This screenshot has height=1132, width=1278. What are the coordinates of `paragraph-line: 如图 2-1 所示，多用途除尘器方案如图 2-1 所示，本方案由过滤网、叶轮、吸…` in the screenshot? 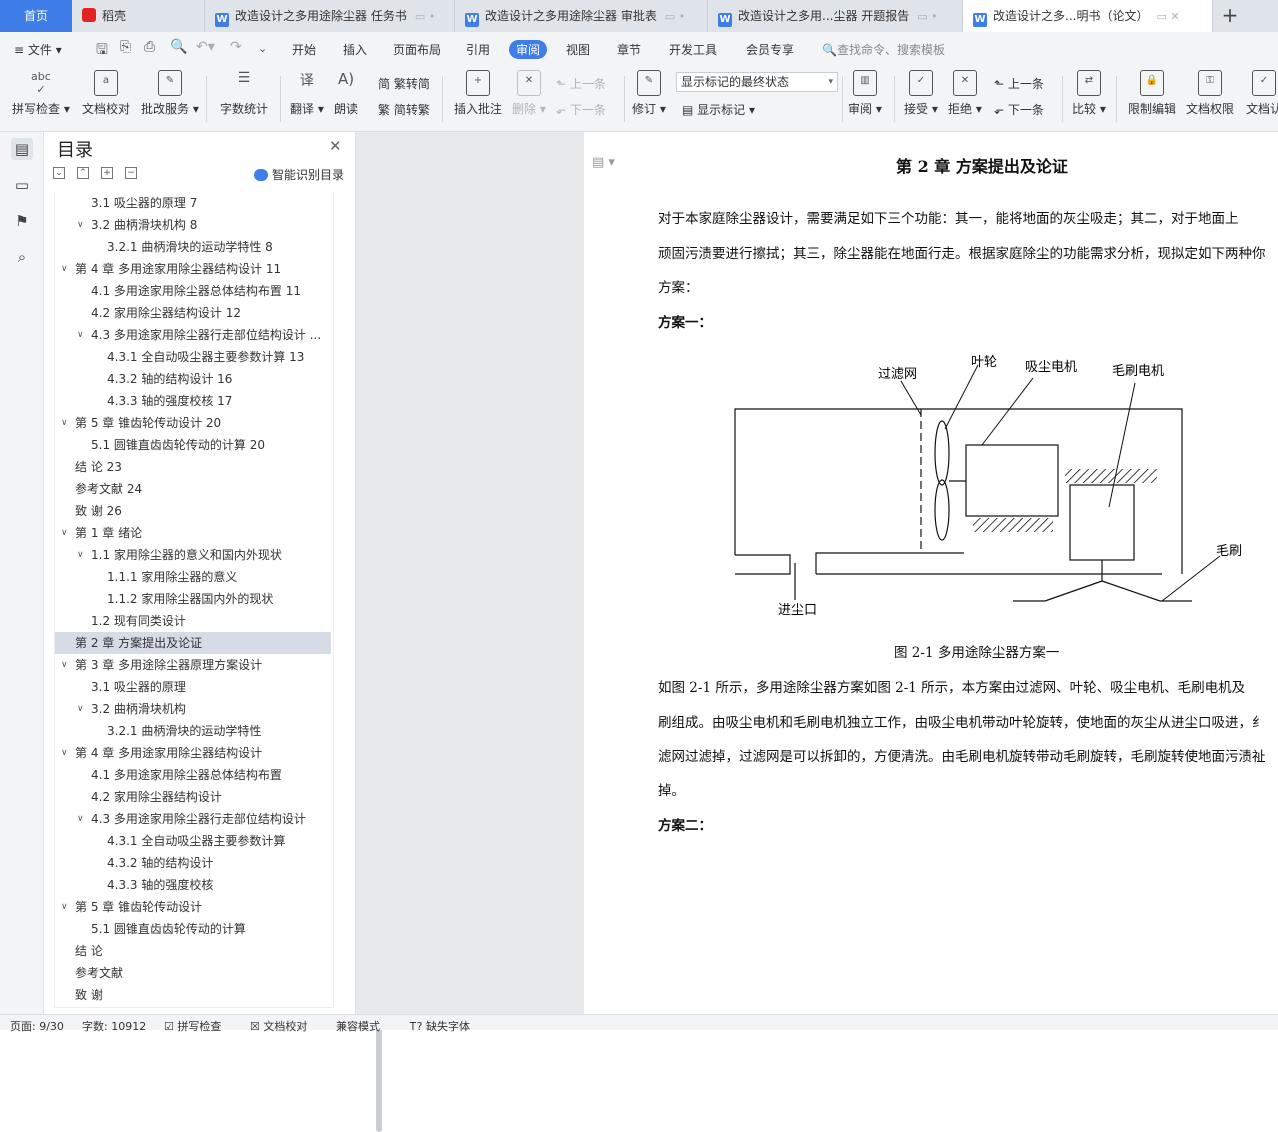 It's located at (951, 686).